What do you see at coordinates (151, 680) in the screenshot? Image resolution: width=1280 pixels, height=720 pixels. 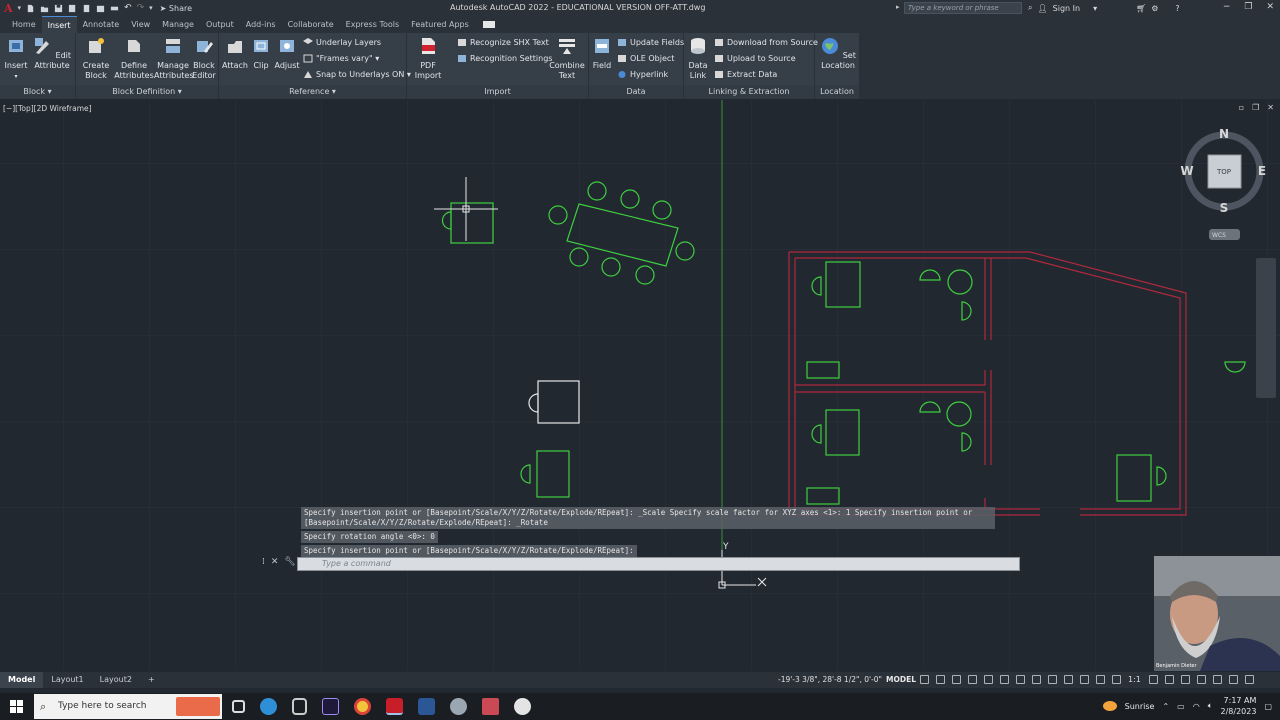 I see `add-layout-icon: +` at bounding box center [151, 680].